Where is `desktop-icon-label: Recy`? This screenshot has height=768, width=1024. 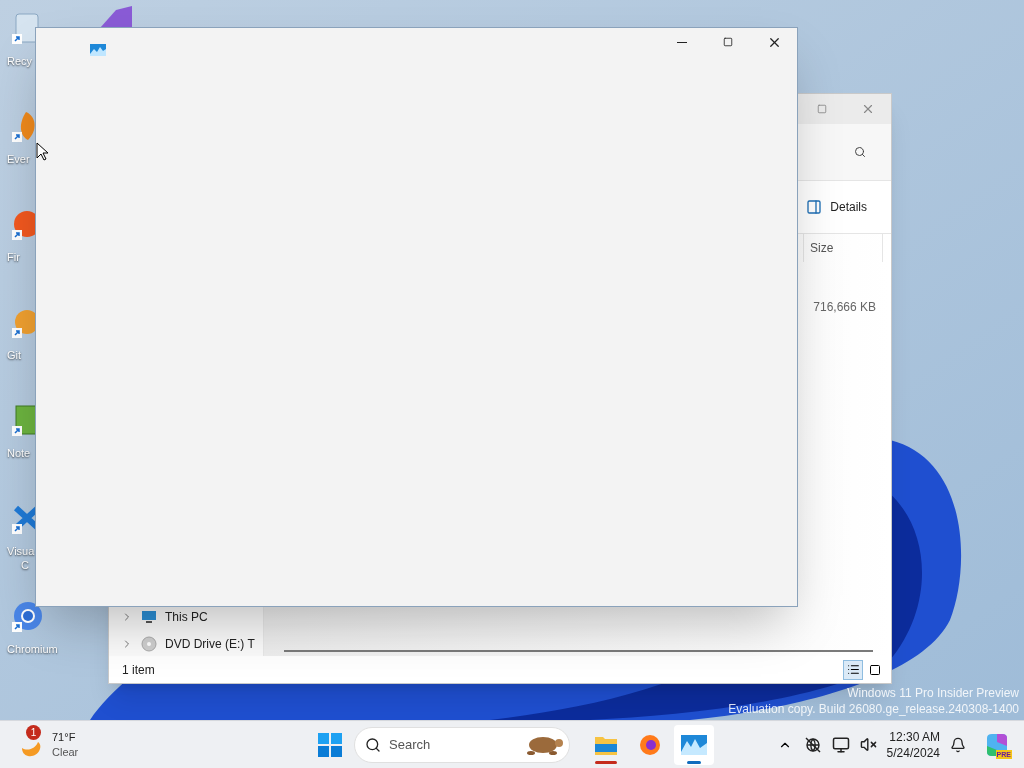 desktop-icon-label: Recy is located at coordinates (20, 61).